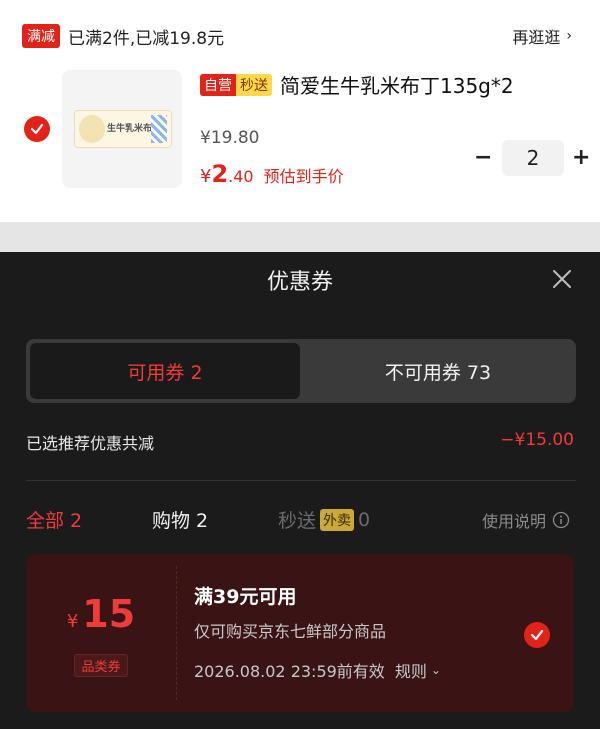  I want to click on chevron-right-icon: ›, so click(569, 36).